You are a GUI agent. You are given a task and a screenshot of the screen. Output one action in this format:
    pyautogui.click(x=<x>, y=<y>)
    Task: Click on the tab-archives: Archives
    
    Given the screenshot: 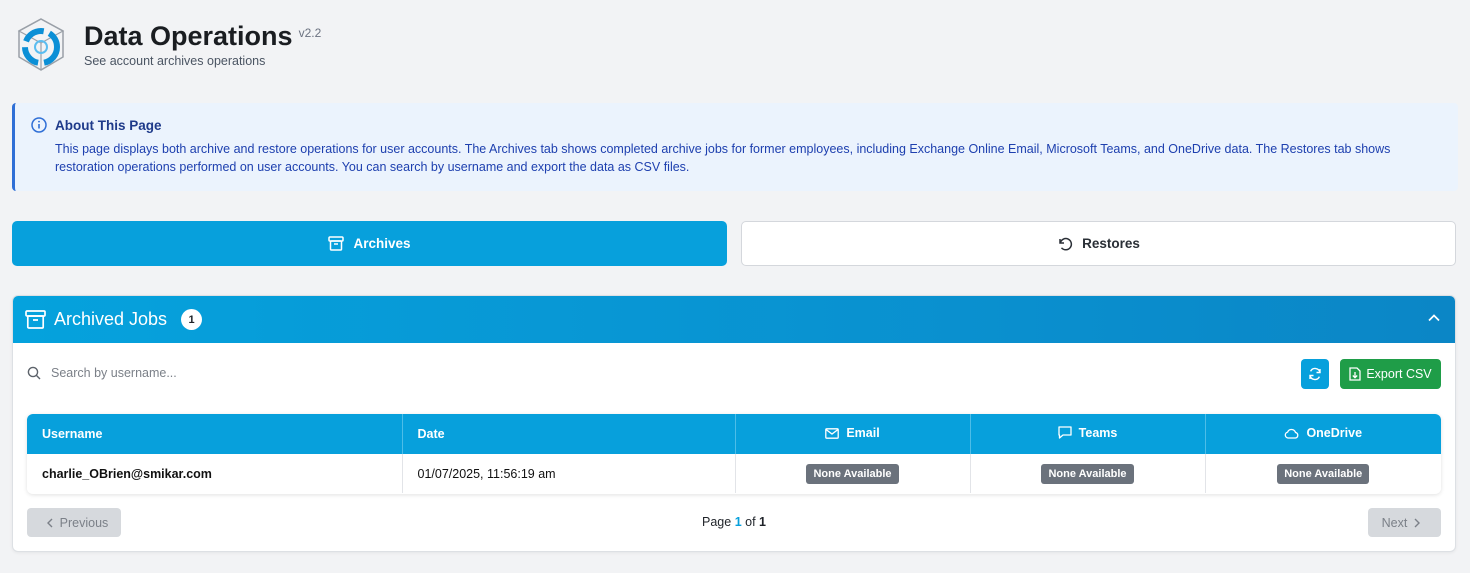 What is the action you would take?
    pyautogui.click(x=369, y=243)
    